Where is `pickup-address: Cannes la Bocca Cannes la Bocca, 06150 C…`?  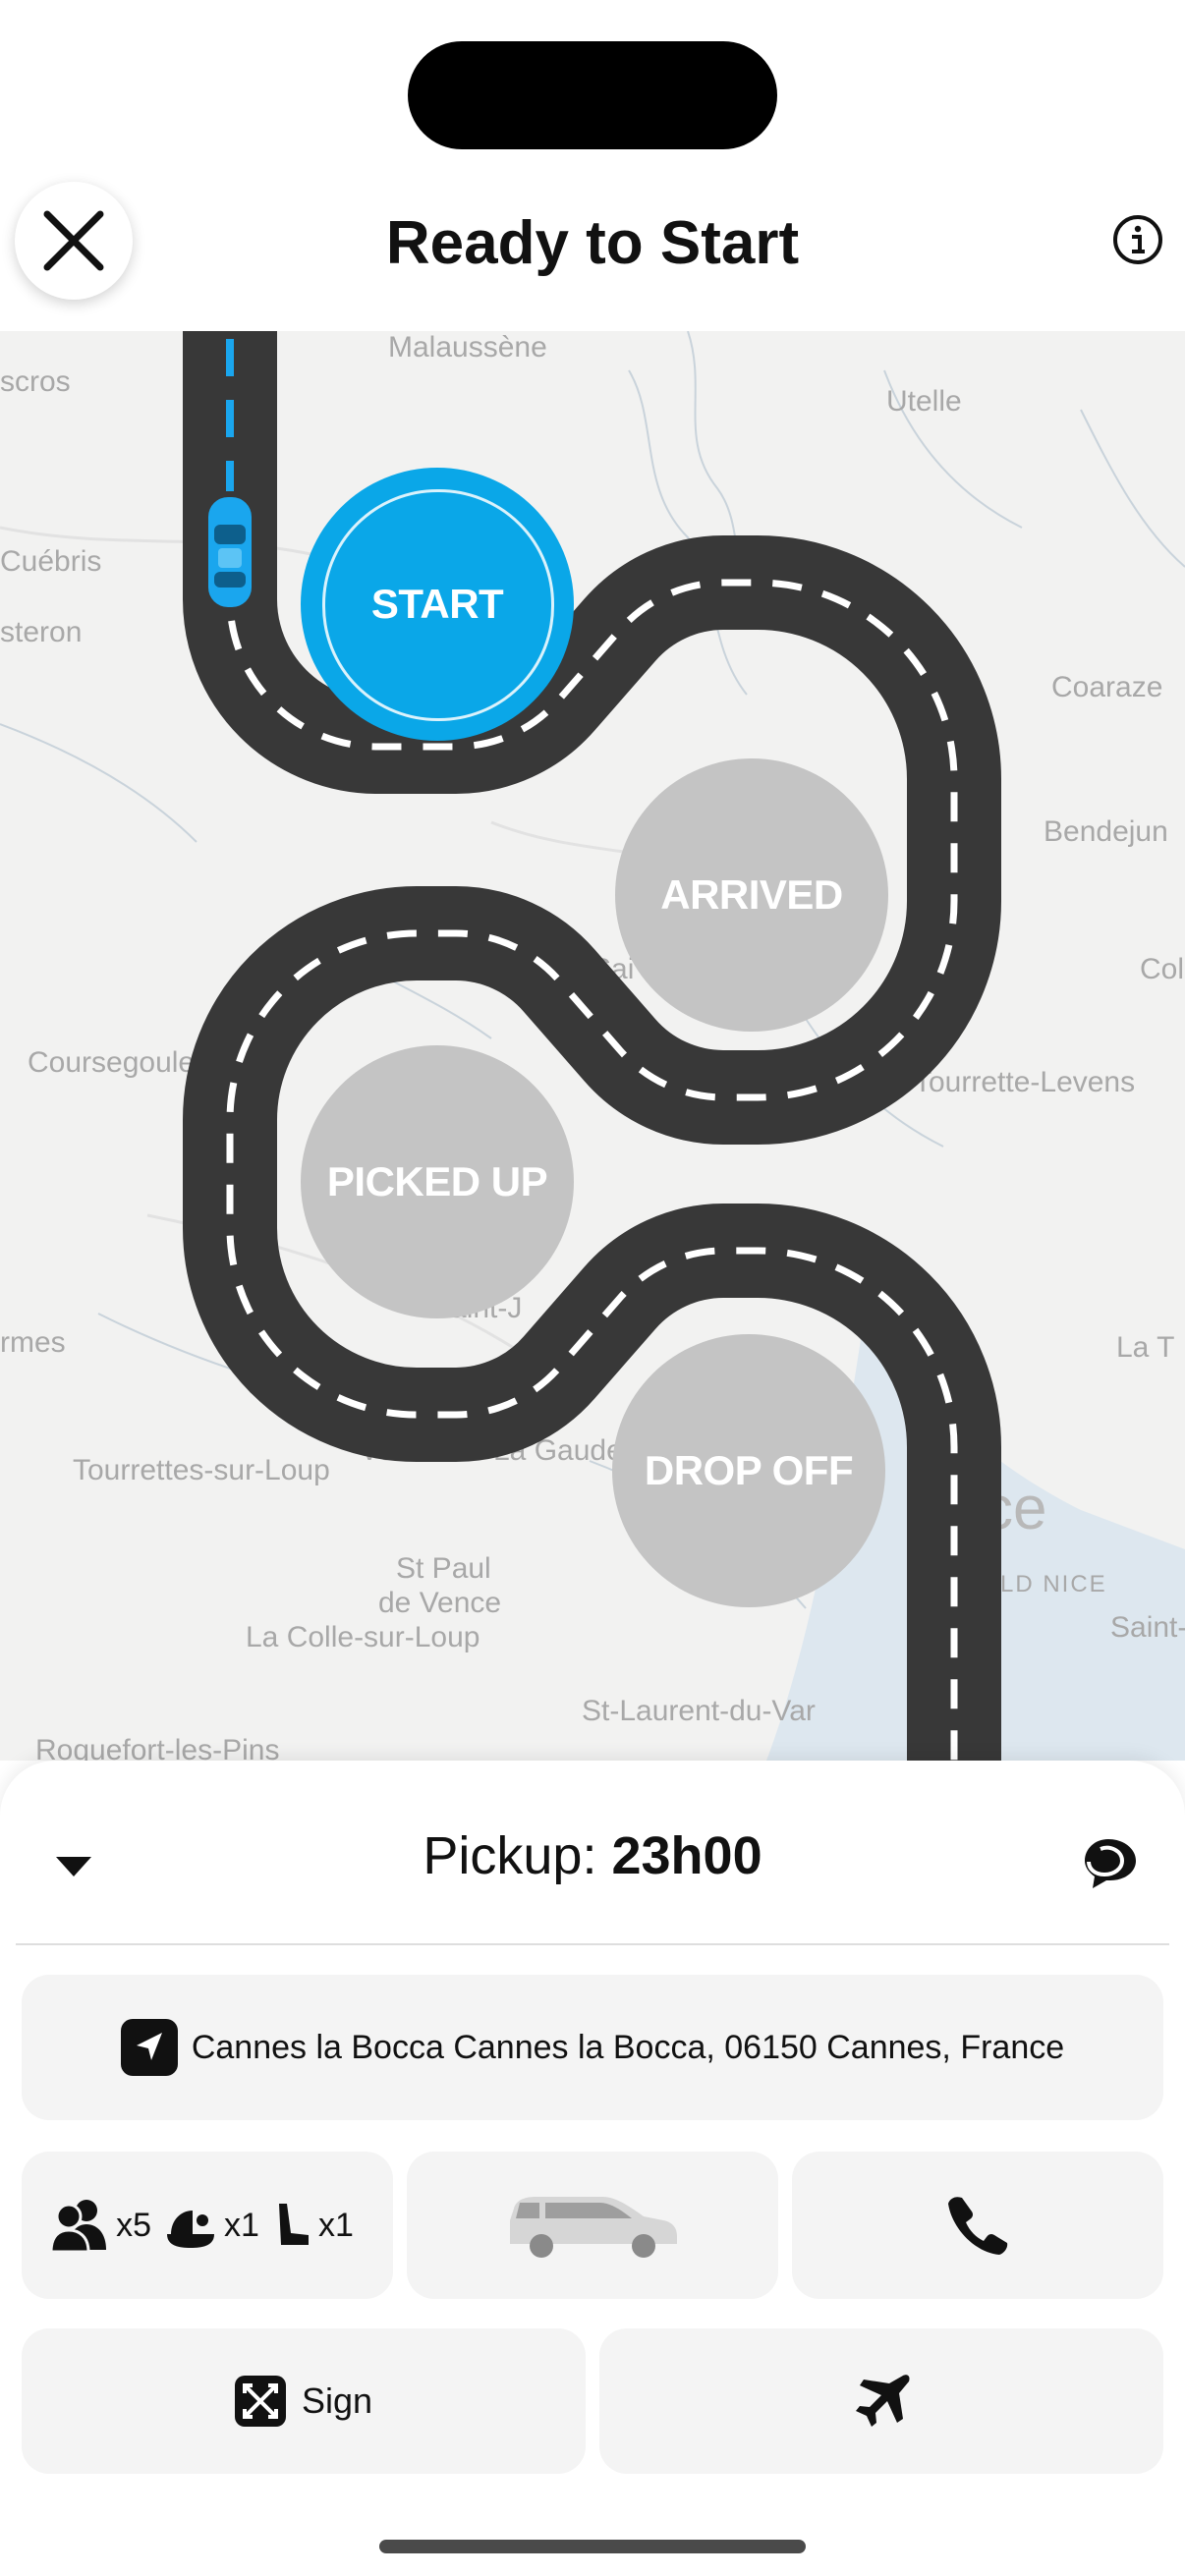
pickup-address: Cannes la Bocca Cannes la Bocca, 06150 C… is located at coordinates (628, 2047).